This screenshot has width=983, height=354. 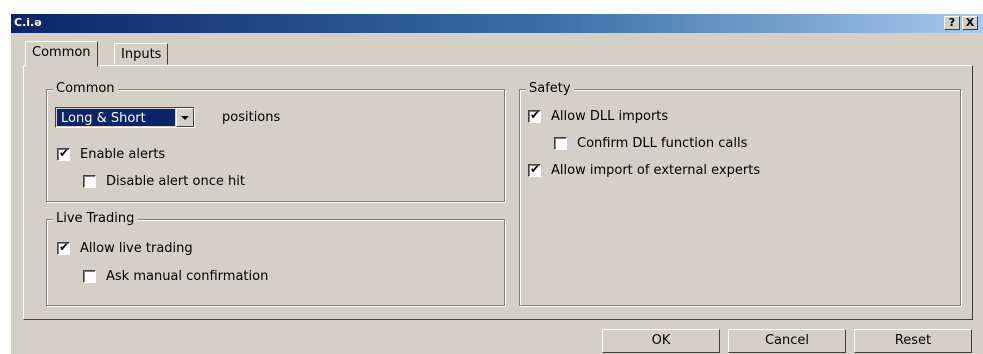 I want to click on cancel-button: Cancel, so click(x=787, y=341).